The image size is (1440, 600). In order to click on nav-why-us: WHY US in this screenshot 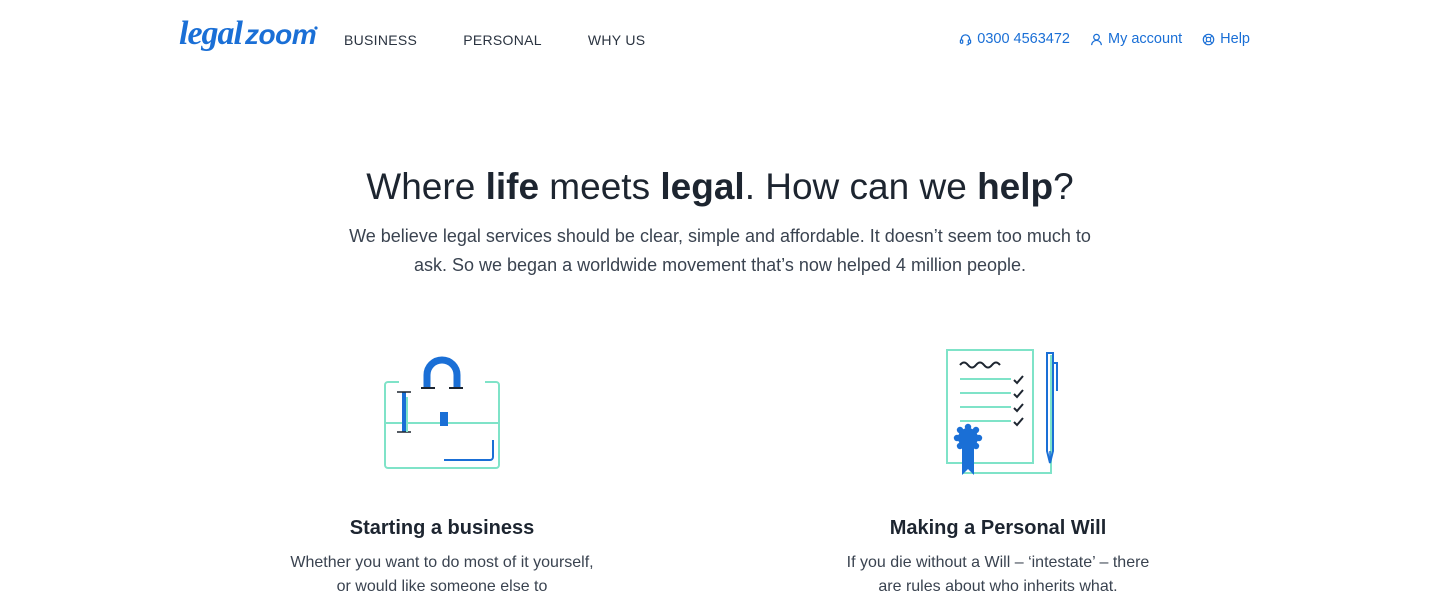, I will do `click(617, 40)`.